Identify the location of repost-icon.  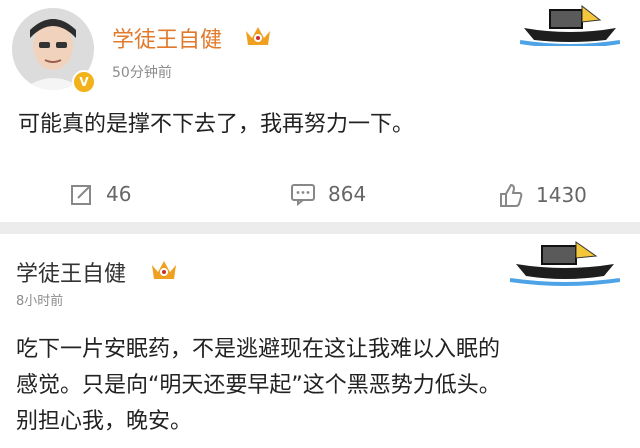
(81, 195).